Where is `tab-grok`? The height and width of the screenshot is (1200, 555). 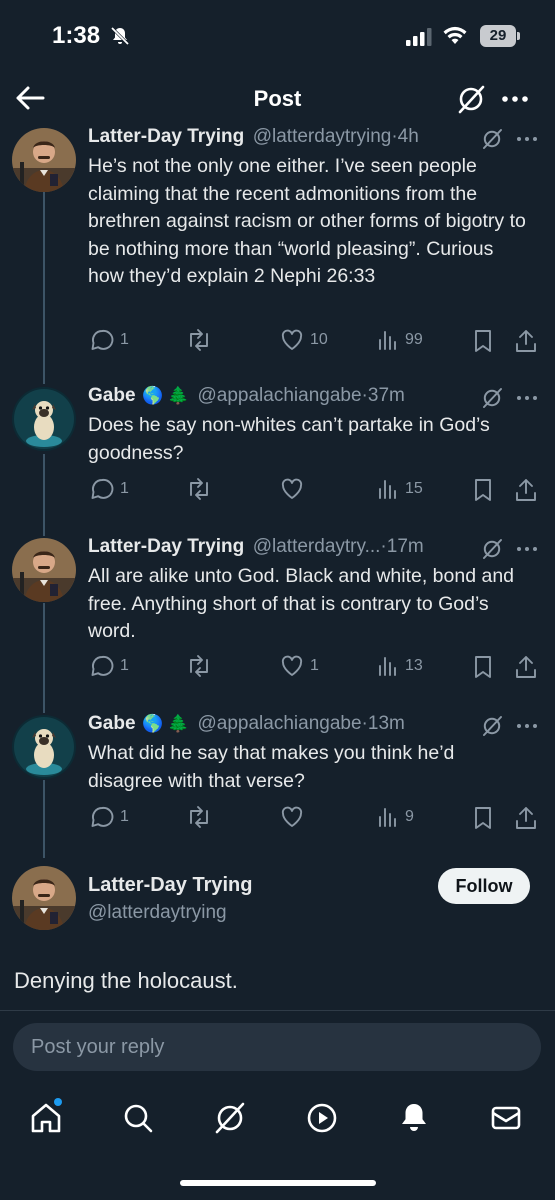 tab-grok is located at coordinates (230, 1118).